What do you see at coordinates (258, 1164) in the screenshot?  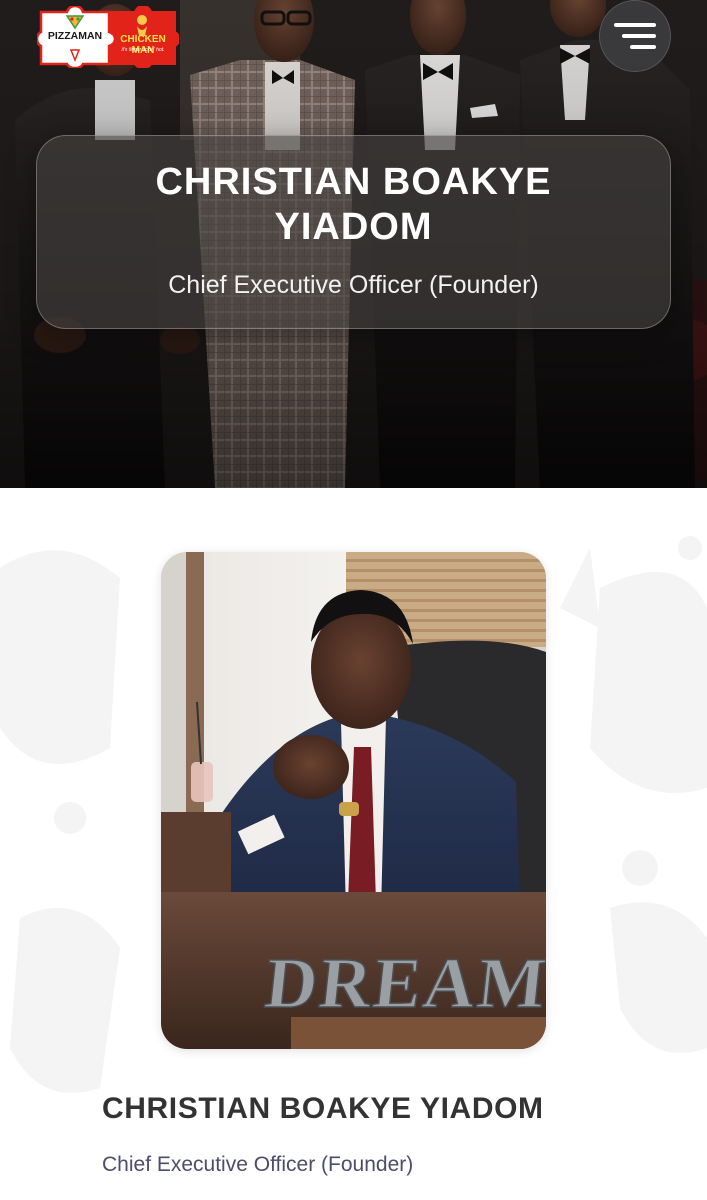 I see `profile-person-role: Chief Executive Officer (Founder)` at bounding box center [258, 1164].